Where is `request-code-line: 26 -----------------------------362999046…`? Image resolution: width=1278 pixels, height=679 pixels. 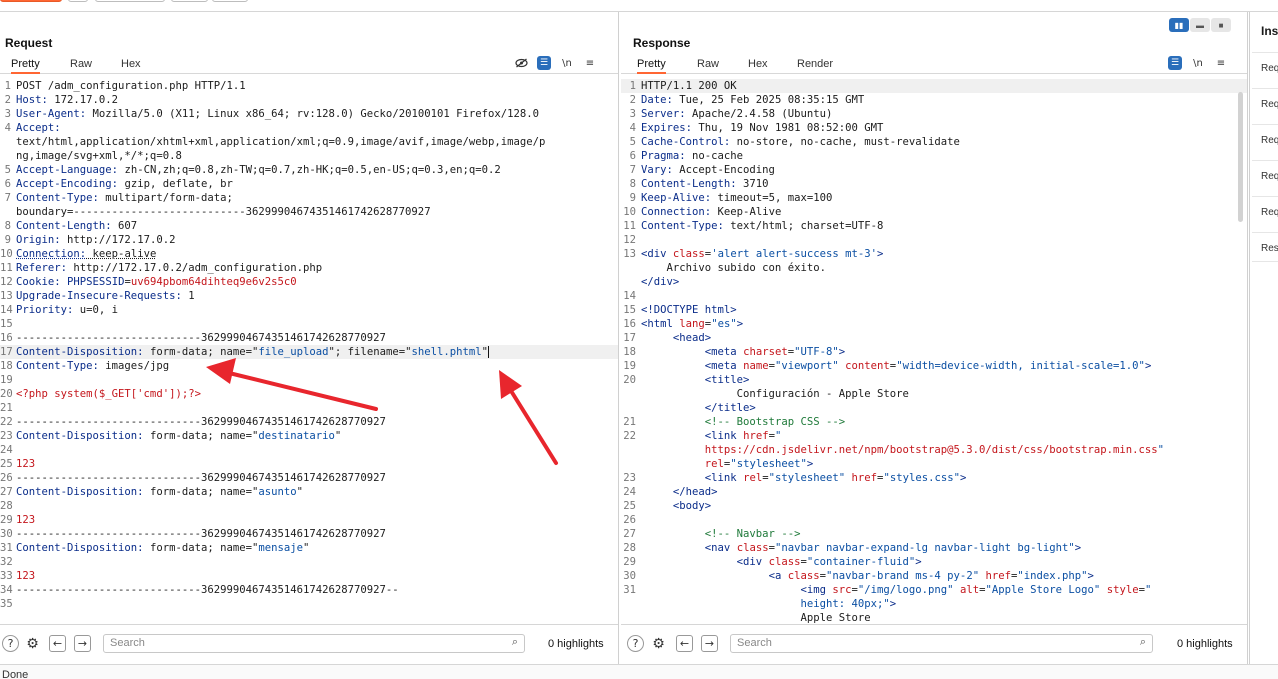 request-code-line: 26 -----------------------------362999046… is located at coordinates (309, 478).